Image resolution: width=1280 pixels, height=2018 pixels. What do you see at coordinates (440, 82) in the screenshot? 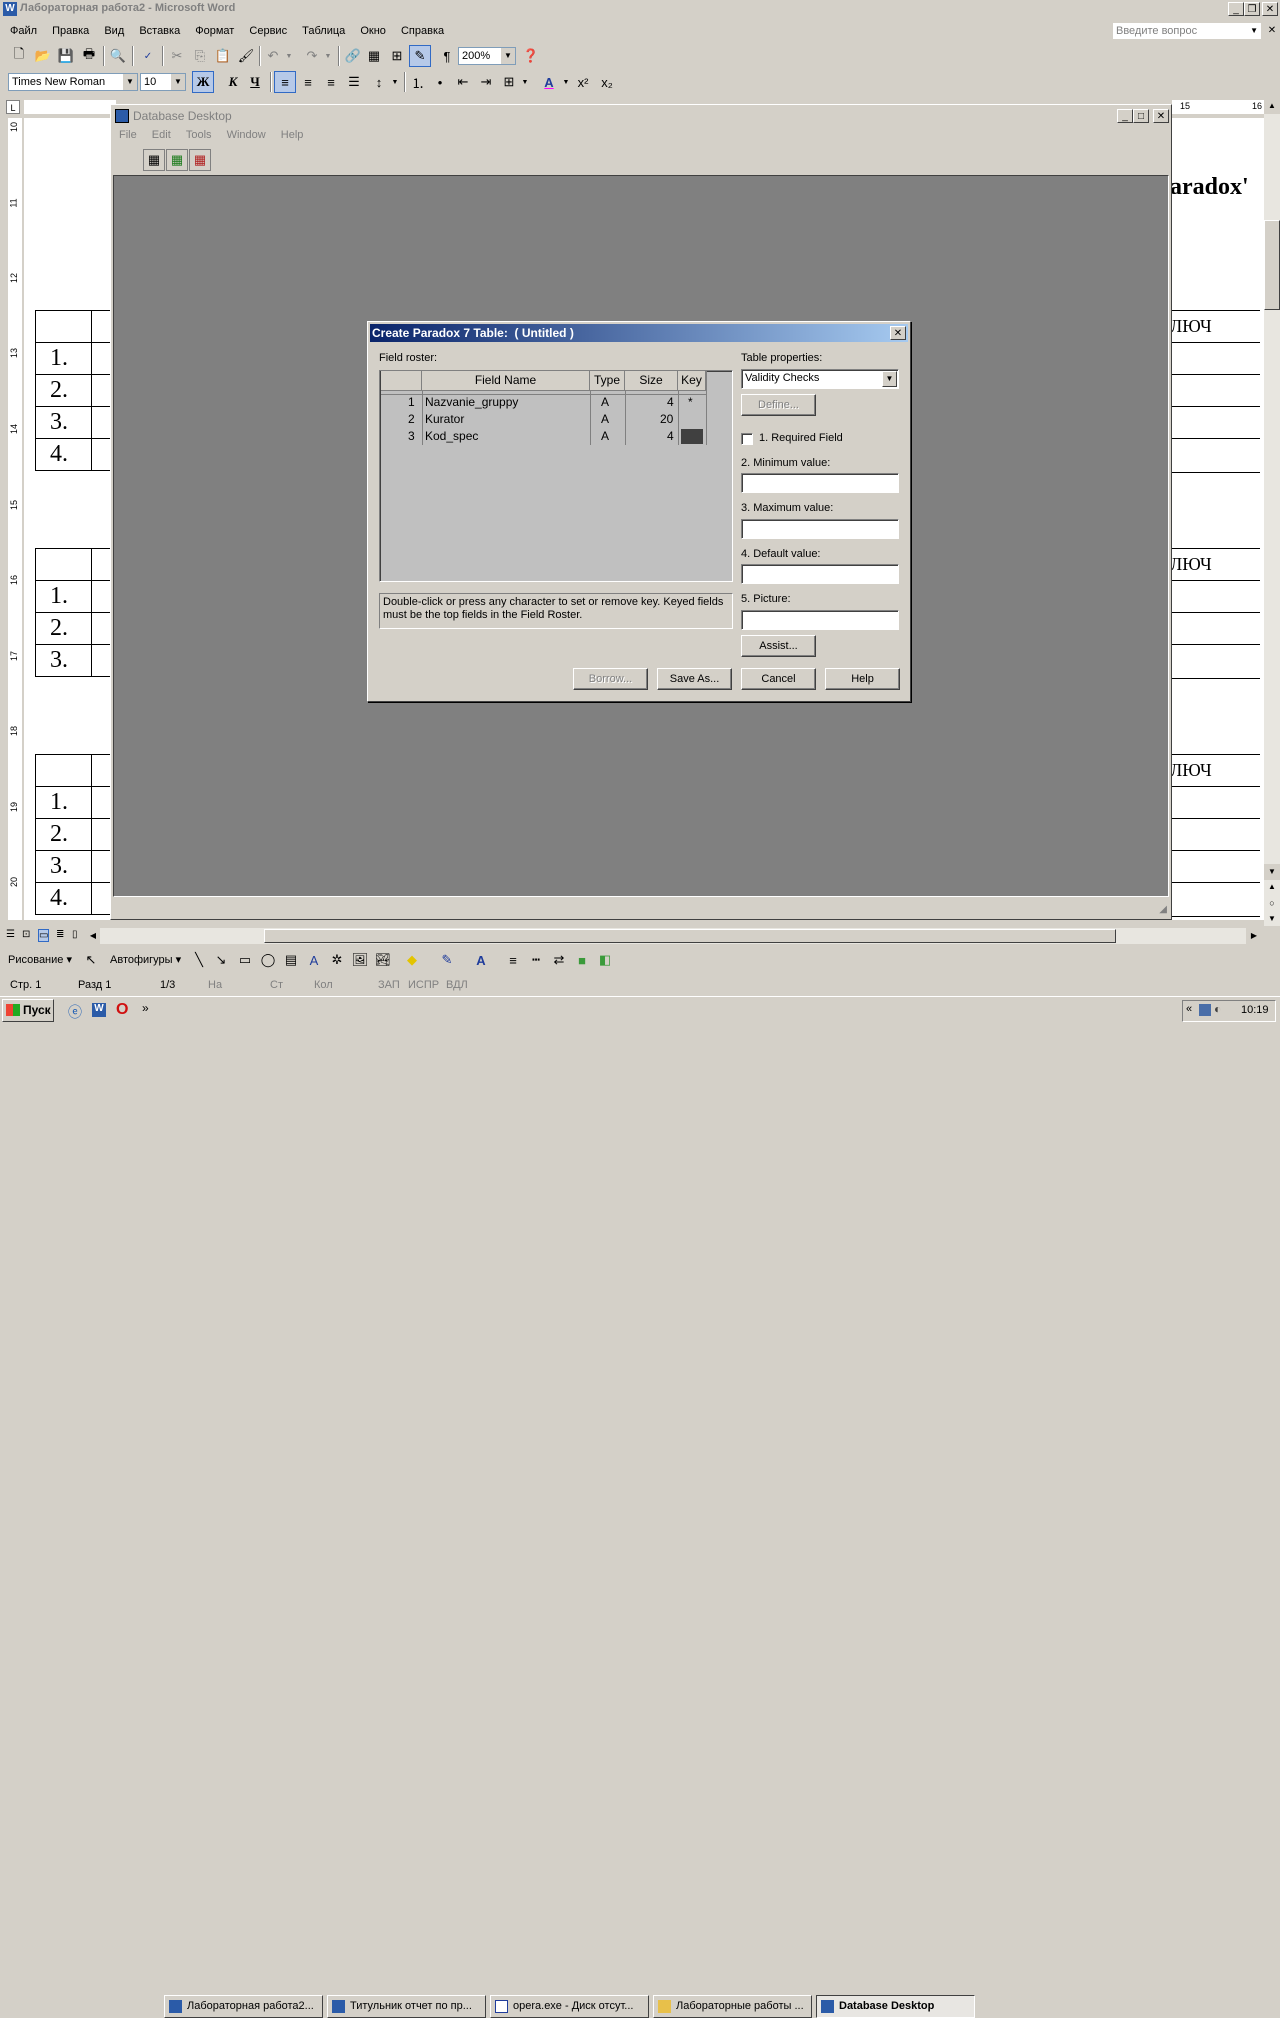
I see `bullets-icon: •` at bounding box center [440, 82].